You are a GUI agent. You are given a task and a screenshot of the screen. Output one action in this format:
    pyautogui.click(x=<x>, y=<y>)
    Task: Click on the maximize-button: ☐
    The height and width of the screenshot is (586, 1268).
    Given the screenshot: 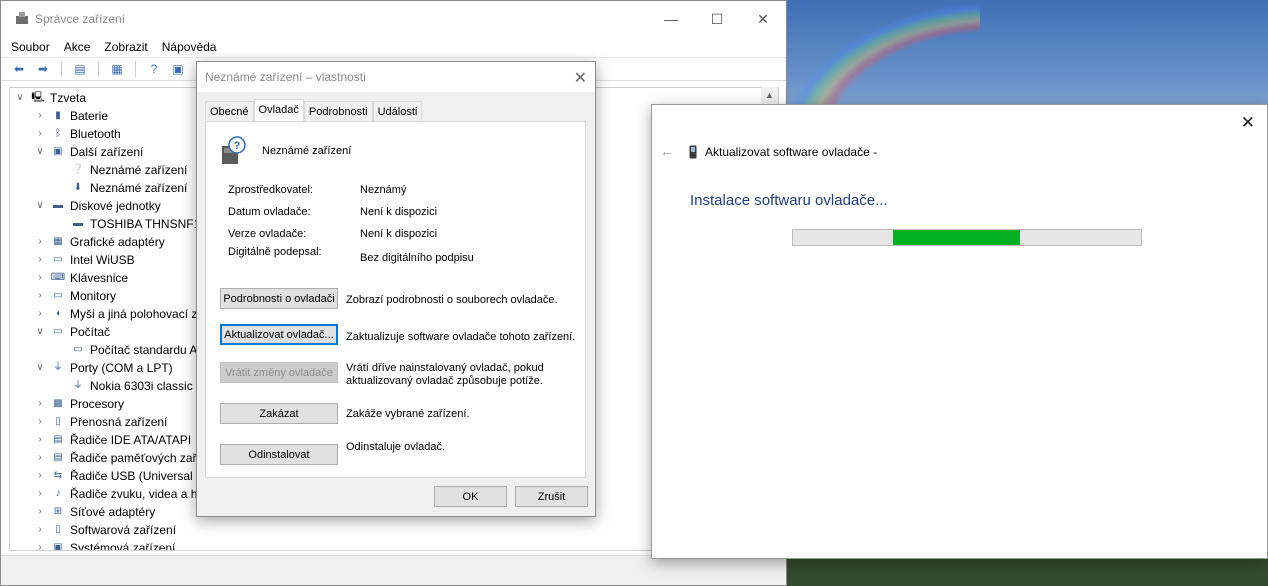 What is the action you would take?
    pyautogui.click(x=717, y=19)
    